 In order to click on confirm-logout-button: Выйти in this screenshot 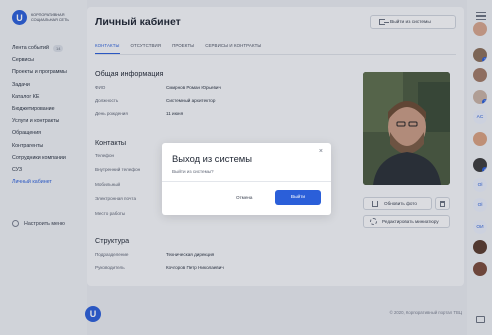, I will do `click(298, 197)`.